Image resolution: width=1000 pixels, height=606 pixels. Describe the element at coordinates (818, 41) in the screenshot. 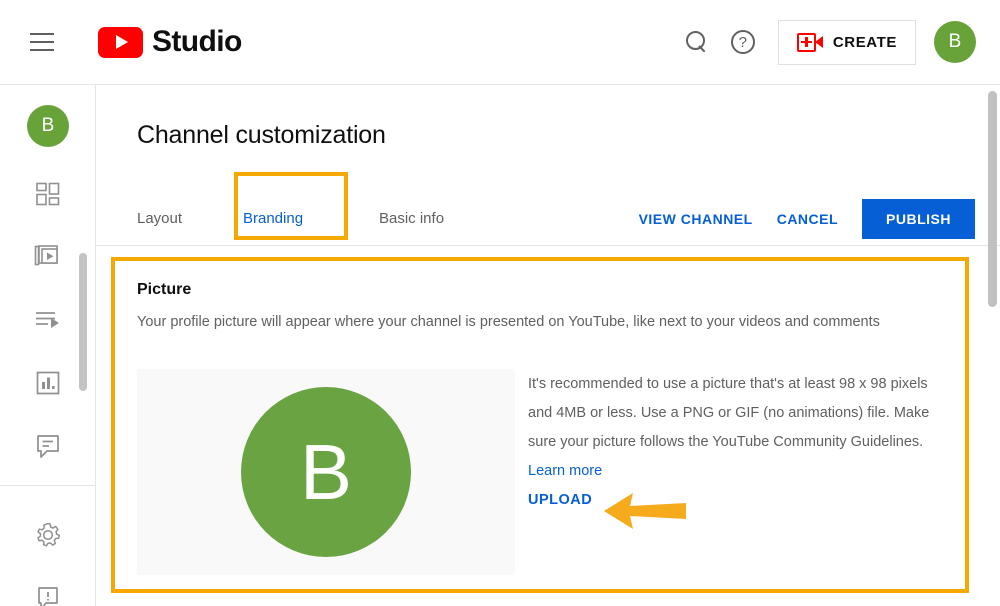

I see `camera-lens` at that location.